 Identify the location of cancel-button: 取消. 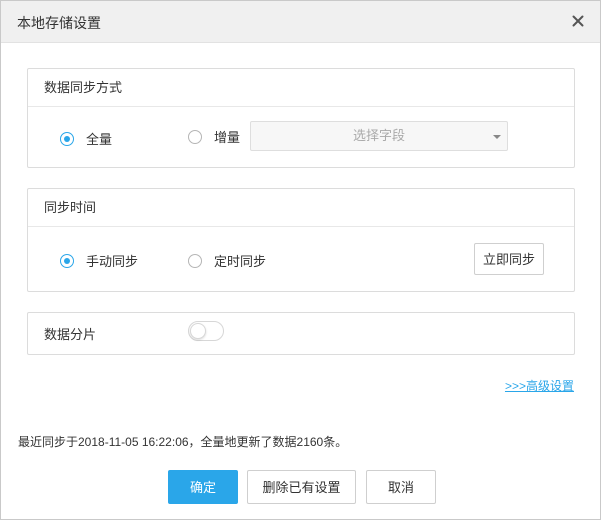
(401, 487).